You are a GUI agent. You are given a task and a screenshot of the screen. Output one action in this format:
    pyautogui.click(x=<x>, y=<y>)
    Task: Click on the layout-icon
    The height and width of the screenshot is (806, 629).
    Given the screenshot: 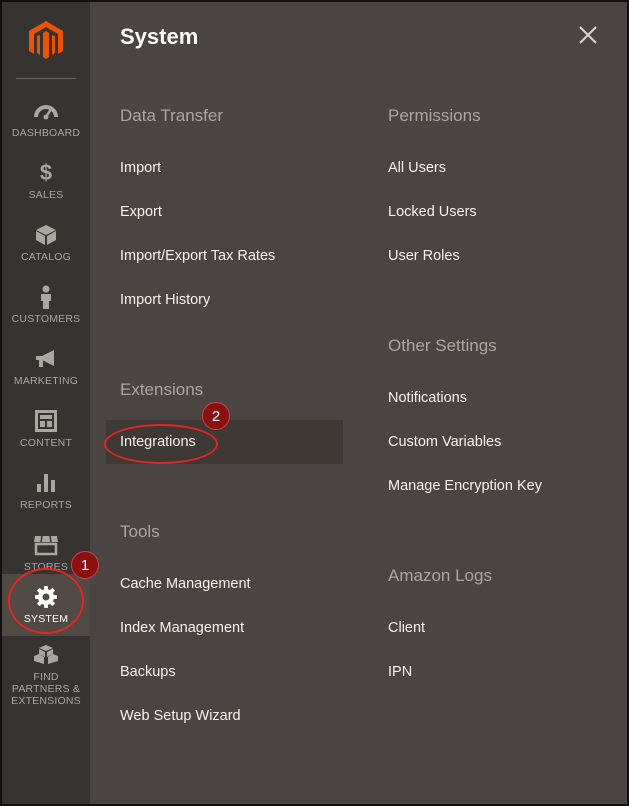 What is the action you would take?
    pyautogui.click(x=46, y=421)
    